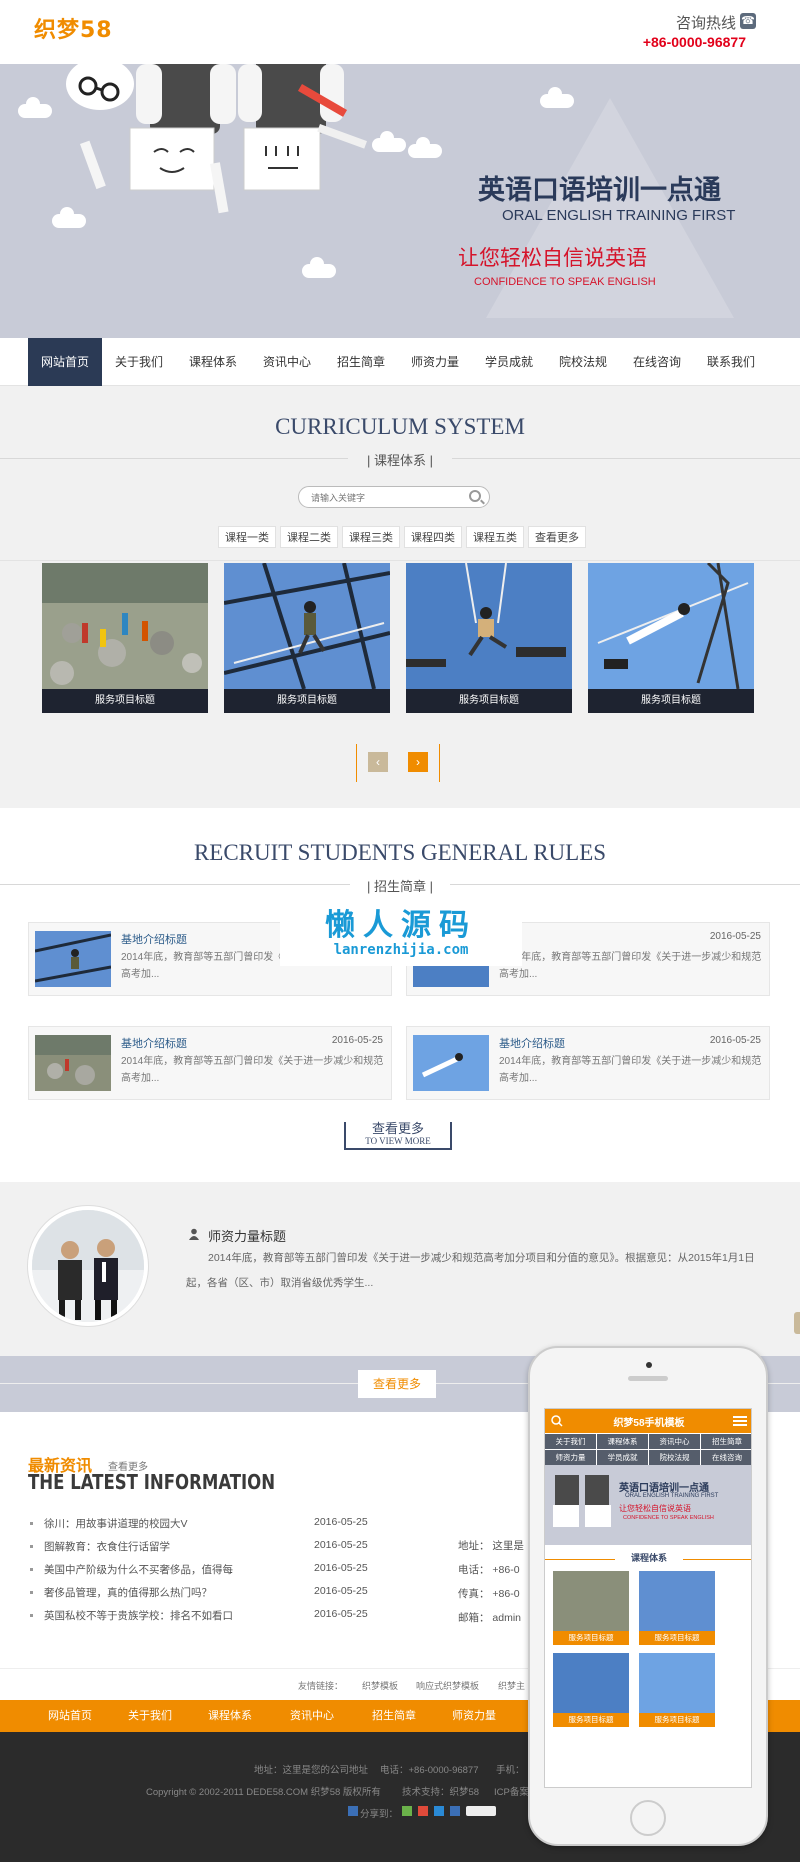 The image size is (800, 1862). I want to click on mobile-nav-item: 在线咨询, so click(726, 1457).